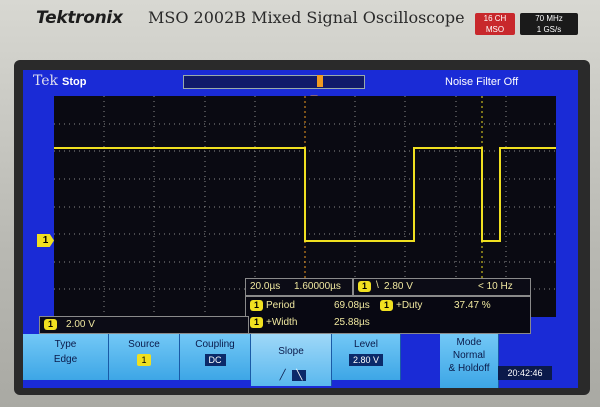 This screenshot has height=407, width=600. I want to click on menu-type-button: Type Edge, so click(66, 357).